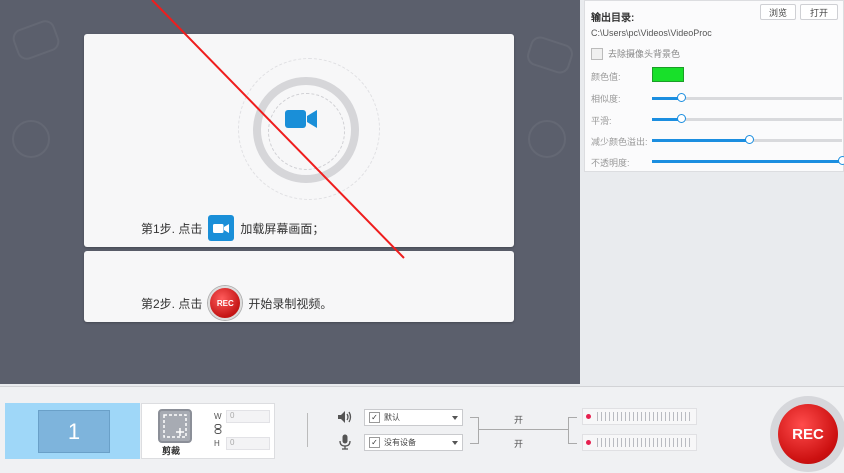 The image size is (844, 473). I want to click on height-label: H, so click(217, 443).